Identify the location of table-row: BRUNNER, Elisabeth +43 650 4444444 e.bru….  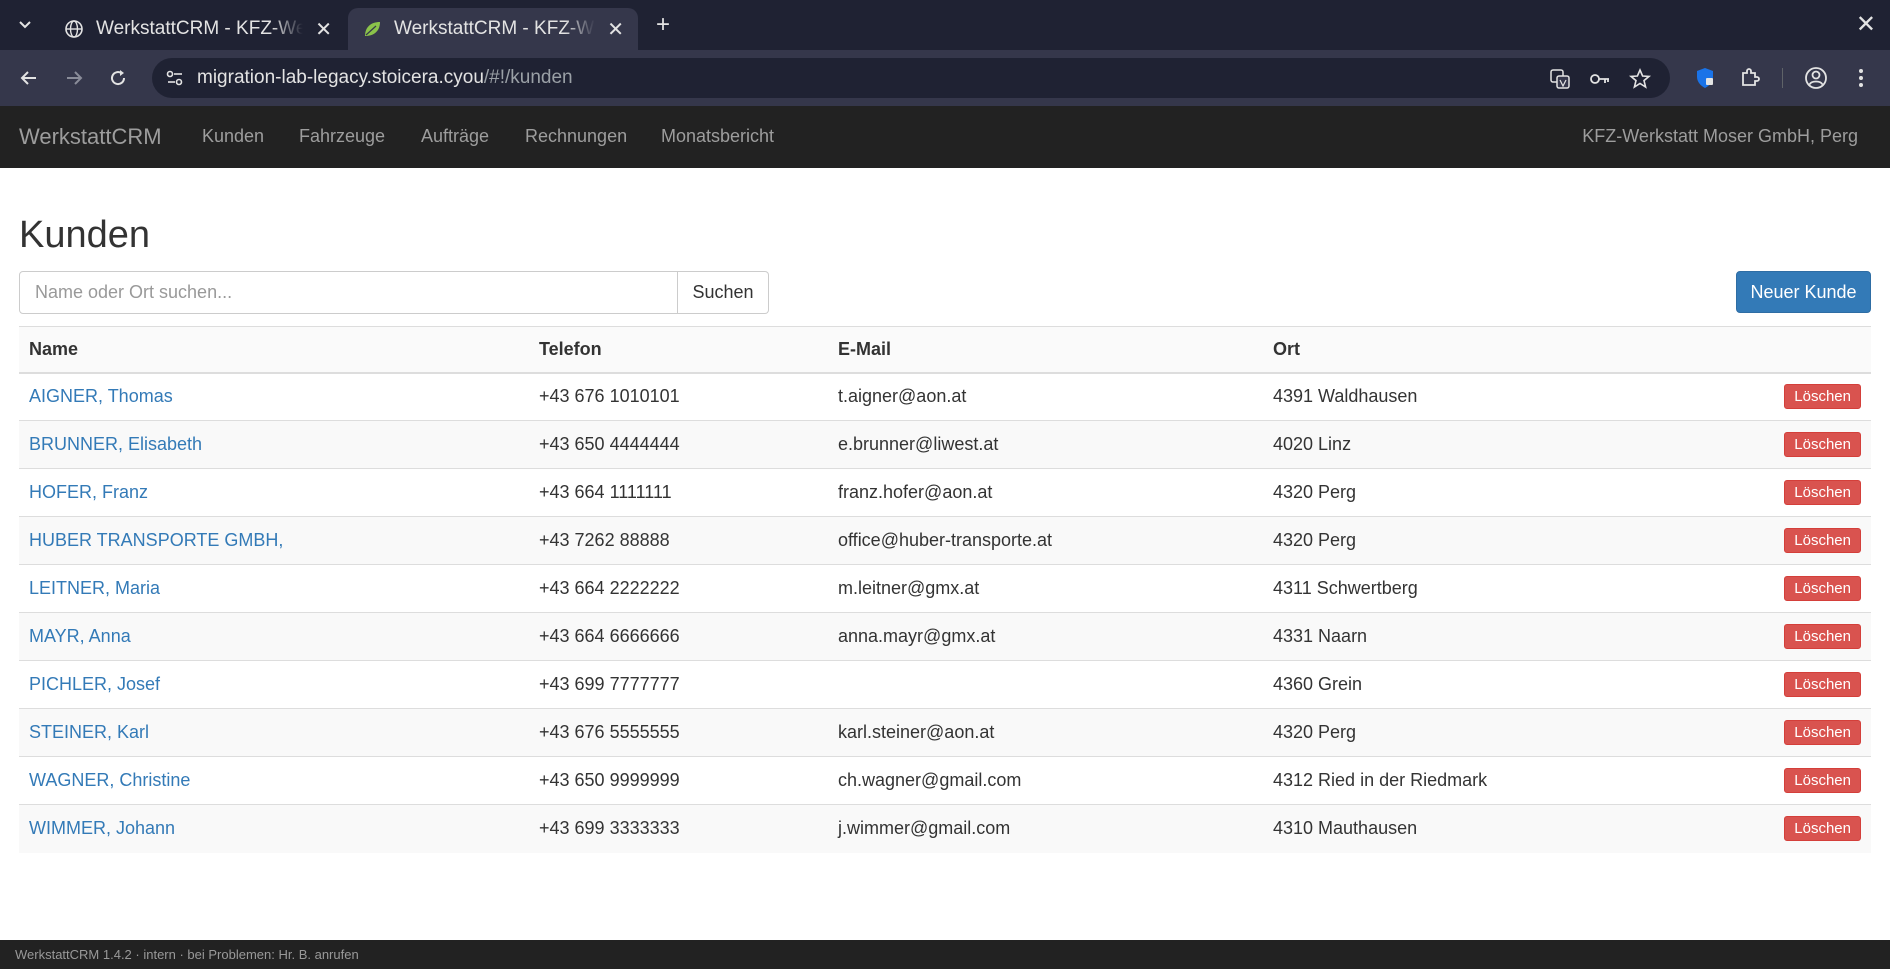
(945, 444).